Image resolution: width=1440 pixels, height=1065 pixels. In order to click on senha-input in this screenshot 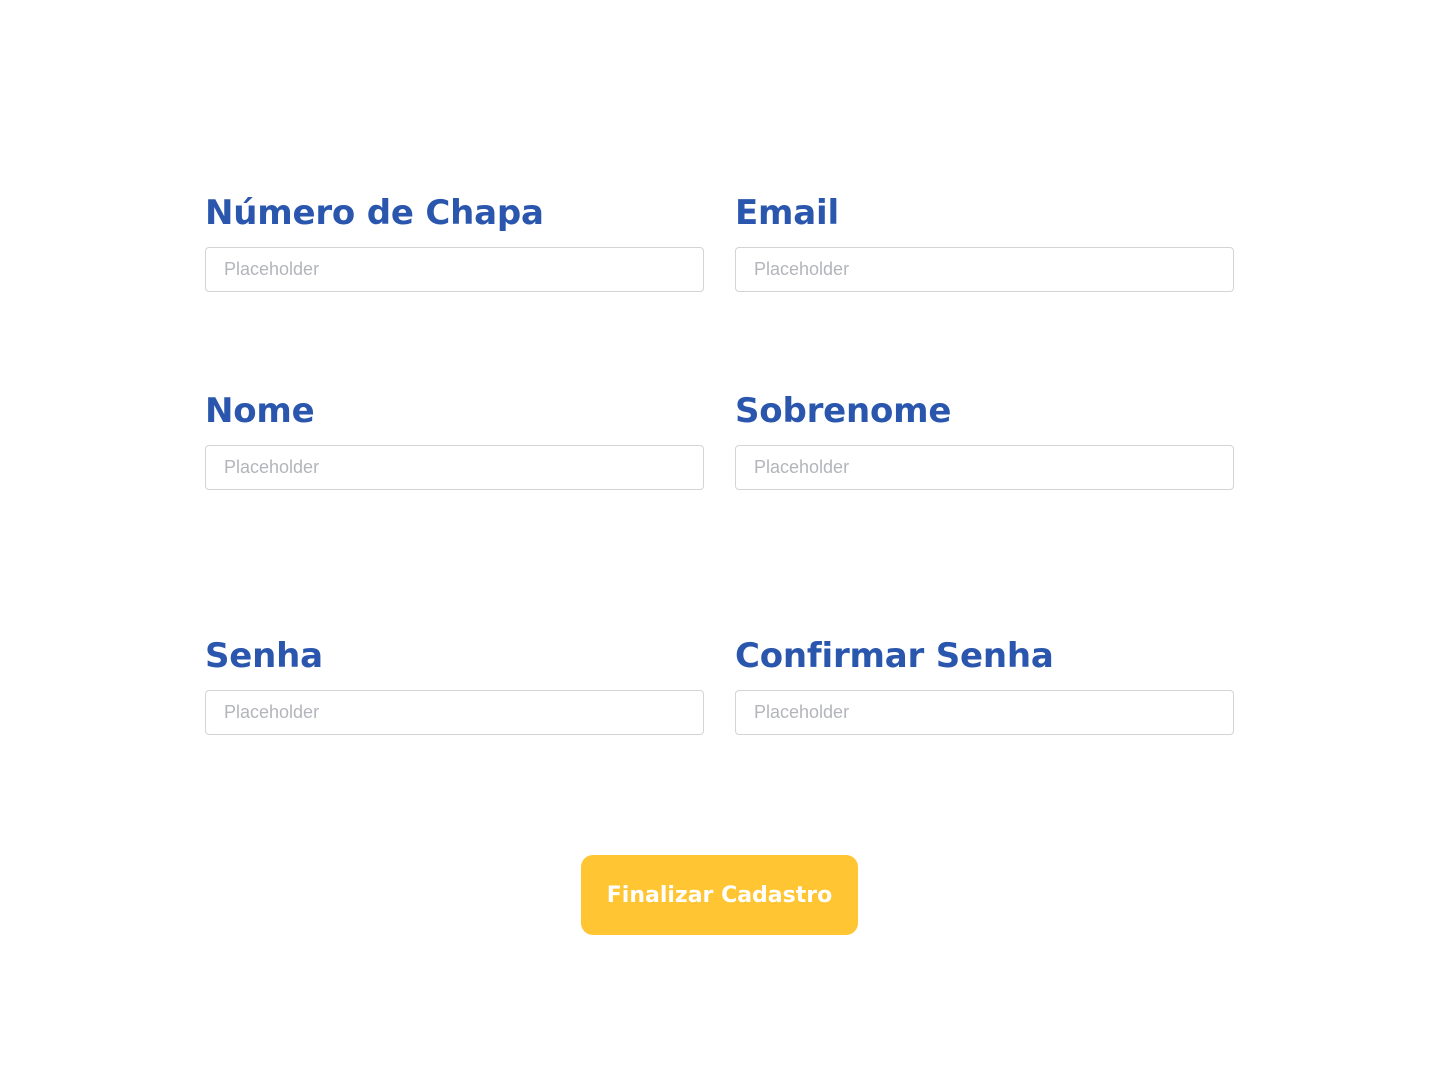, I will do `click(454, 712)`.